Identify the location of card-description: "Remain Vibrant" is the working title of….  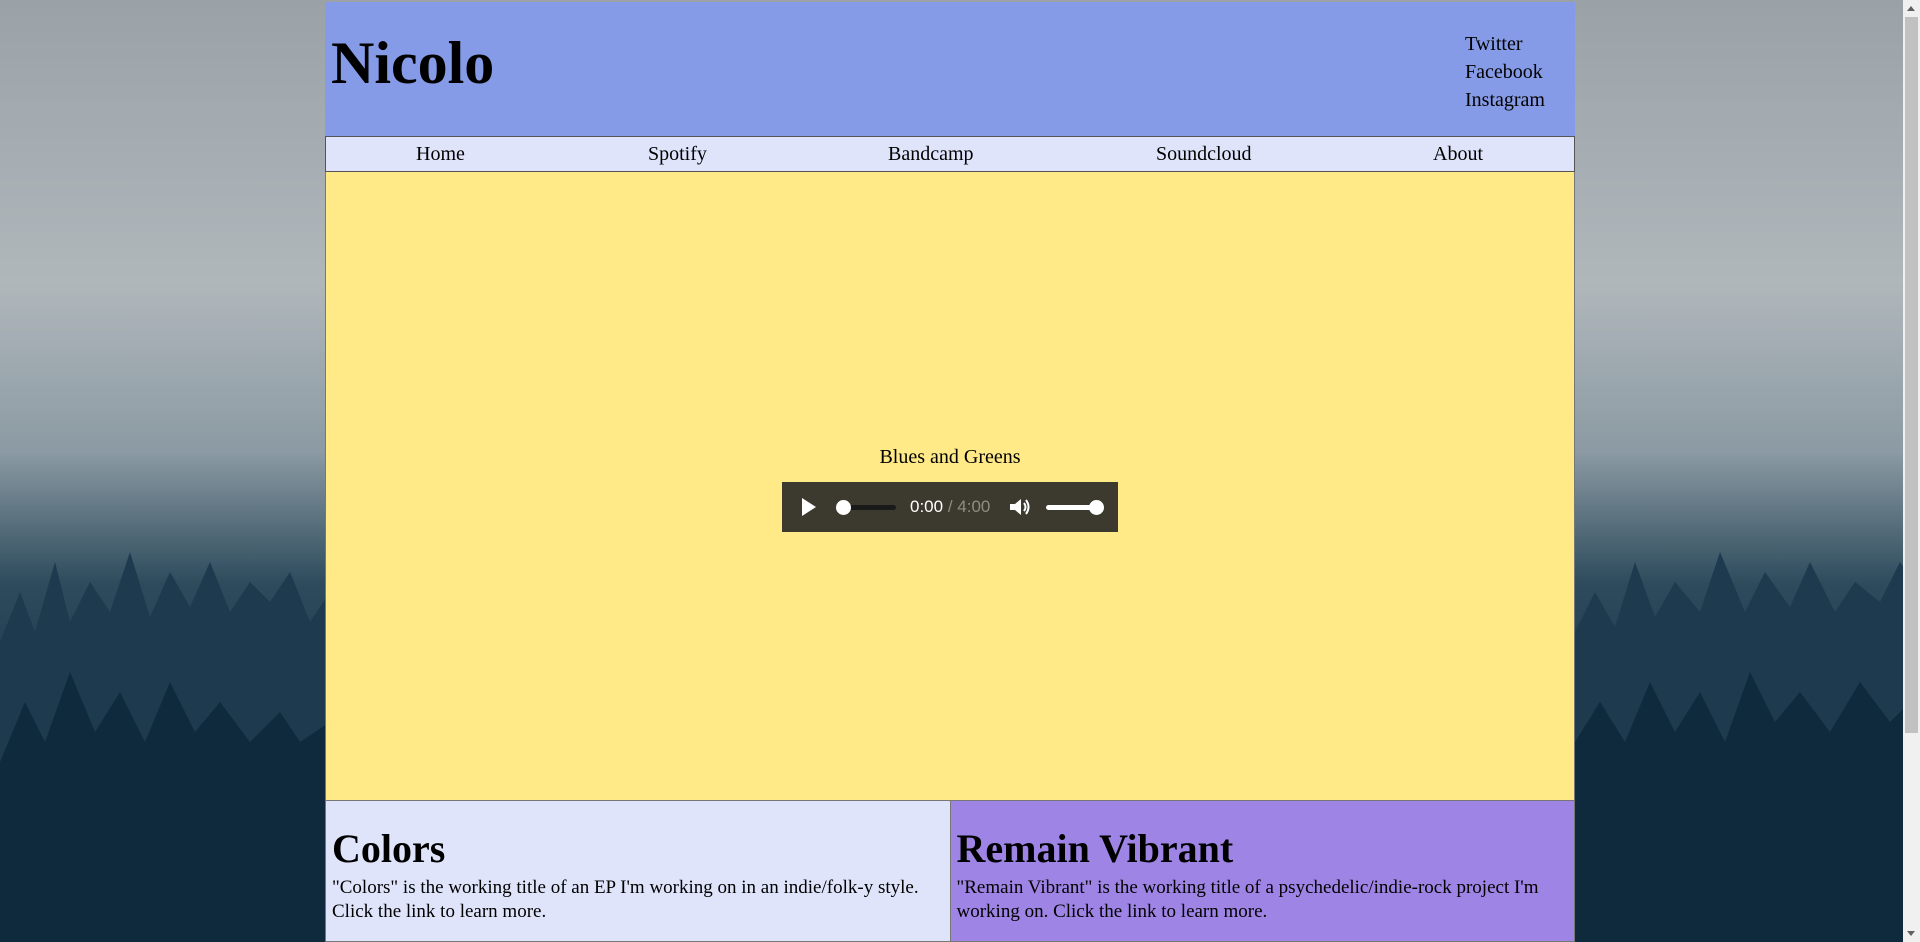
(1247, 899).